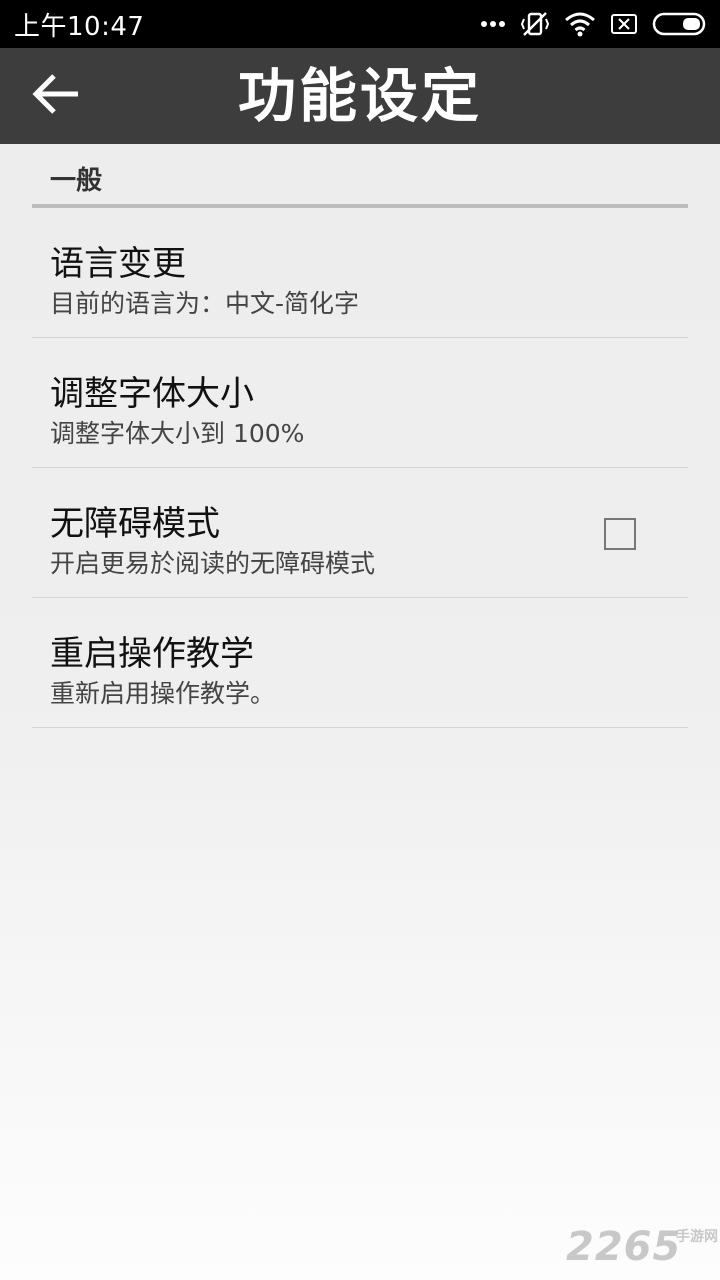 This screenshot has width=720, height=1280. What do you see at coordinates (360, 273) in the screenshot?
I see `setting-language: 语言变更 目前的语言为：中文-简化字` at bounding box center [360, 273].